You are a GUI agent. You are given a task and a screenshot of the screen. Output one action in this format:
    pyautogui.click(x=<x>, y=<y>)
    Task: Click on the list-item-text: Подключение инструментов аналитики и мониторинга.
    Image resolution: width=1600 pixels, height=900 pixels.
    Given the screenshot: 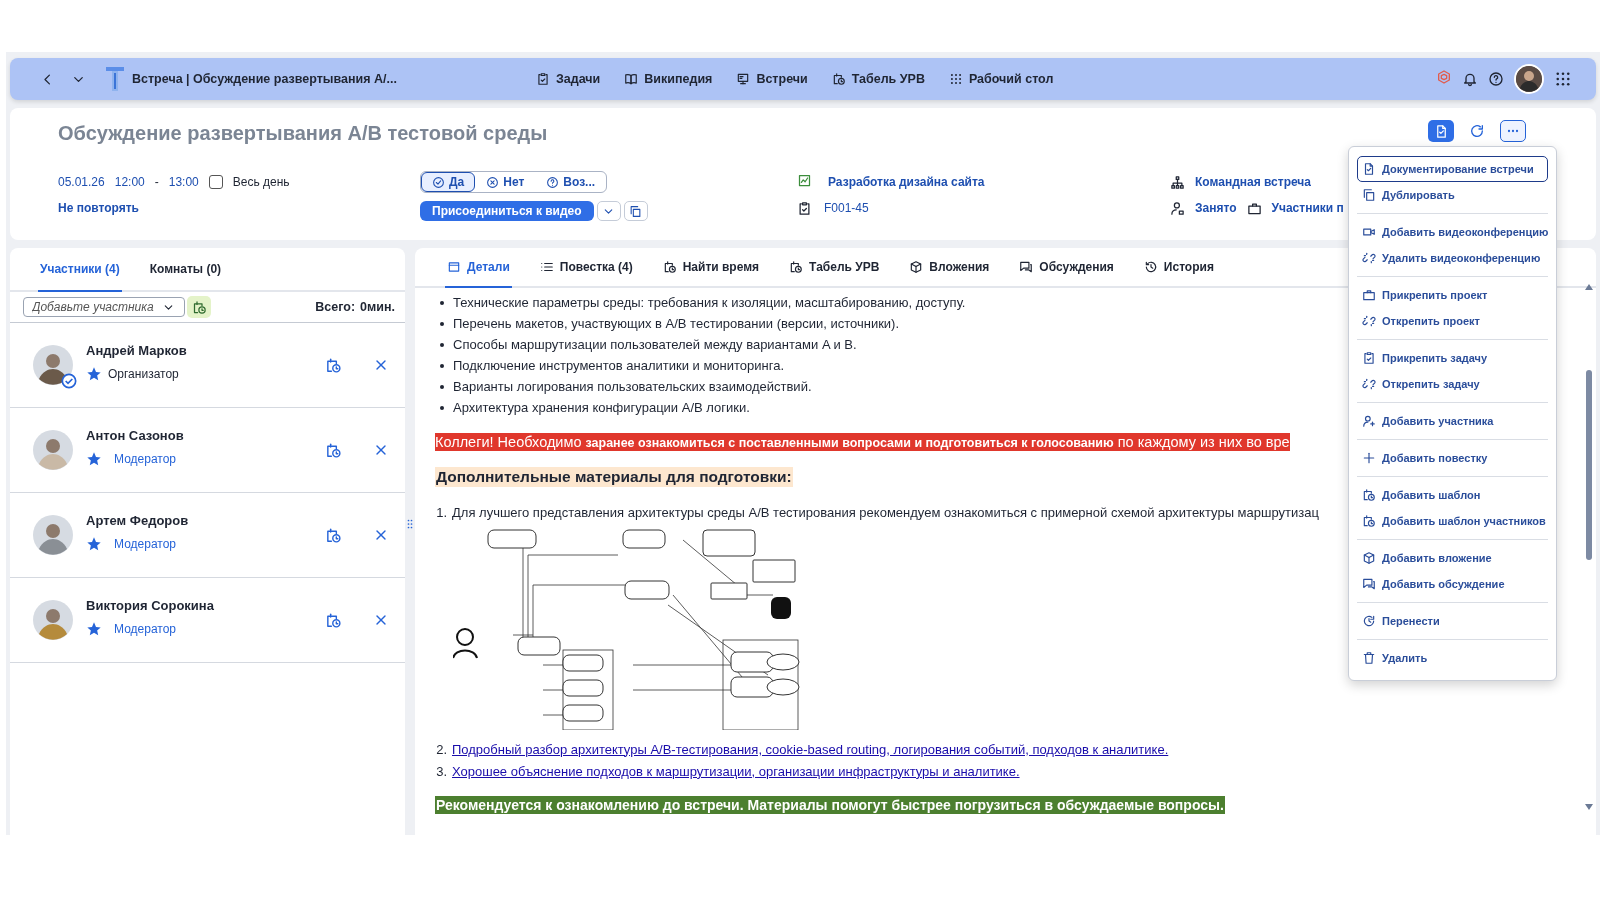 What is the action you would take?
    pyautogui.click(x=619, y=365)
    